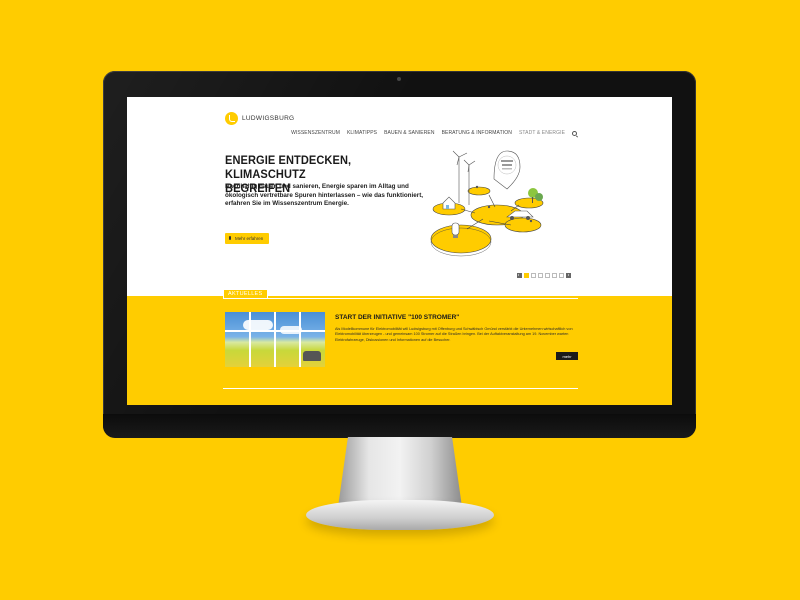  Describe the element at coordinates (315, 133) in the screenshot. I see `nav-item-wissenszentrum: WISSENSZENTRUM` at that location.